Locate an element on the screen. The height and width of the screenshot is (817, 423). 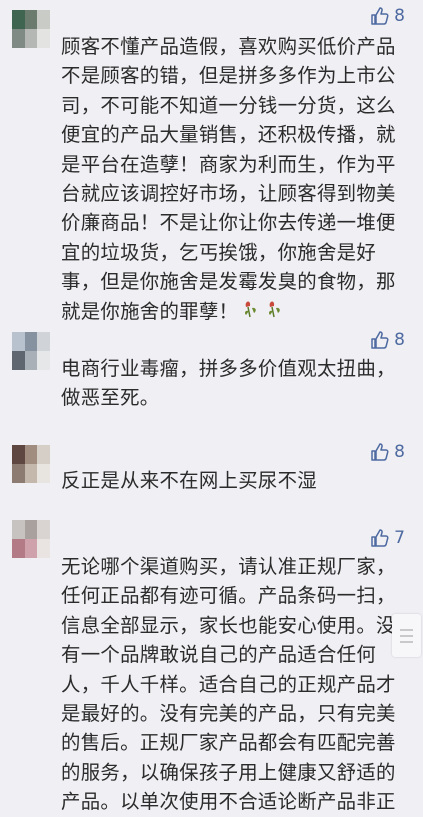
comment-text: 电商行业毒瘤，拼多多价值观太扭曲，做恶至死。 is located at coordinates (228, 383).